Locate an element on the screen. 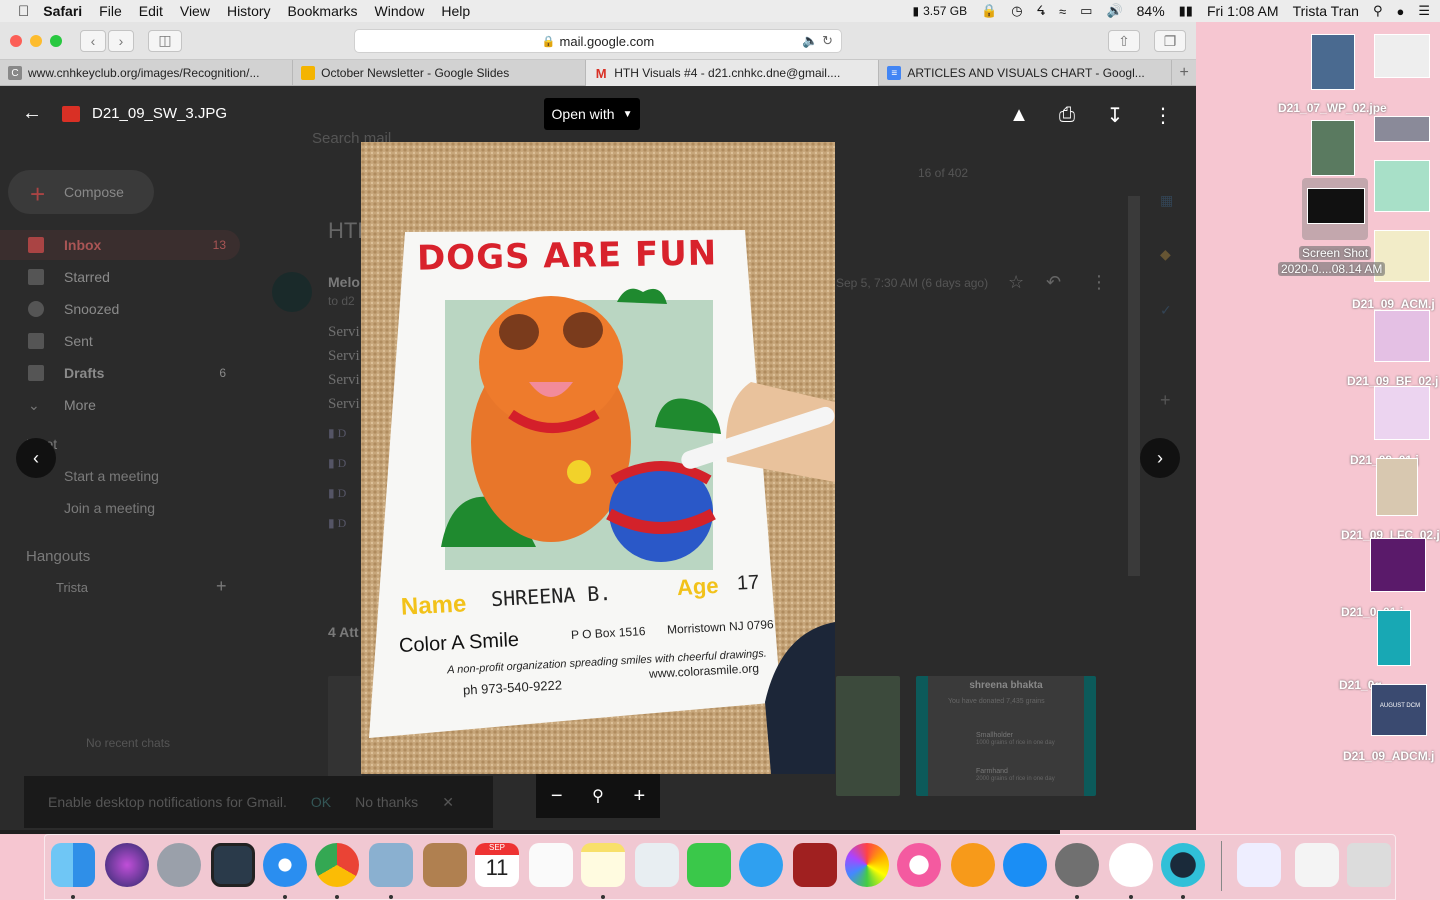 The width and height of the screenshot is (1440, 900). calendar-icon: SEP 11 is located at coordinates (497, 865).